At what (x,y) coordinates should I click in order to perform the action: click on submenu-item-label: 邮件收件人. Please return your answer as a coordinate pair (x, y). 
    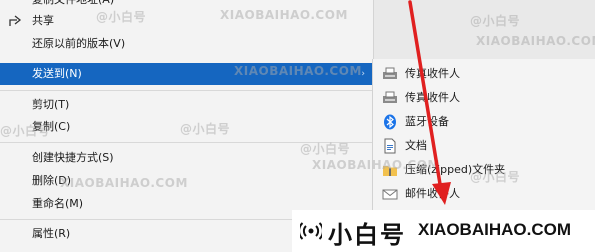
    Looking at the image, I should click on (432, 193).